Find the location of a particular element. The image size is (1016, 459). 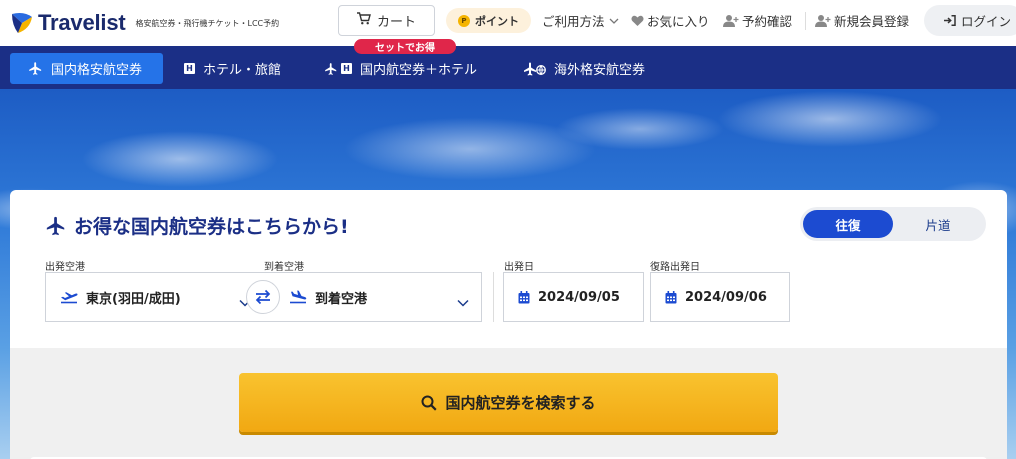

point-label: ポイント is located at coordinates (497, 21).